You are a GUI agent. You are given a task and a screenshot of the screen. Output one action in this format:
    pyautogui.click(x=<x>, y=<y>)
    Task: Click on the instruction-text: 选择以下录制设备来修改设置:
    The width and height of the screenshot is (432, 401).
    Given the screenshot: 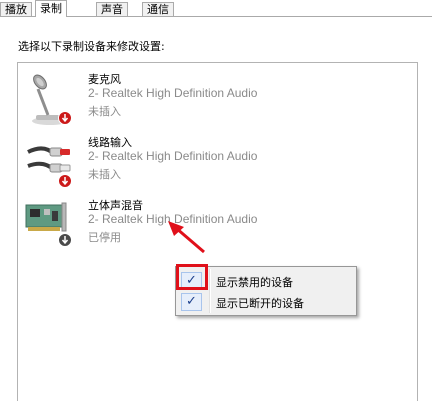 What is the action you would take?
    pyautogui.click(x=91, y=46)
    